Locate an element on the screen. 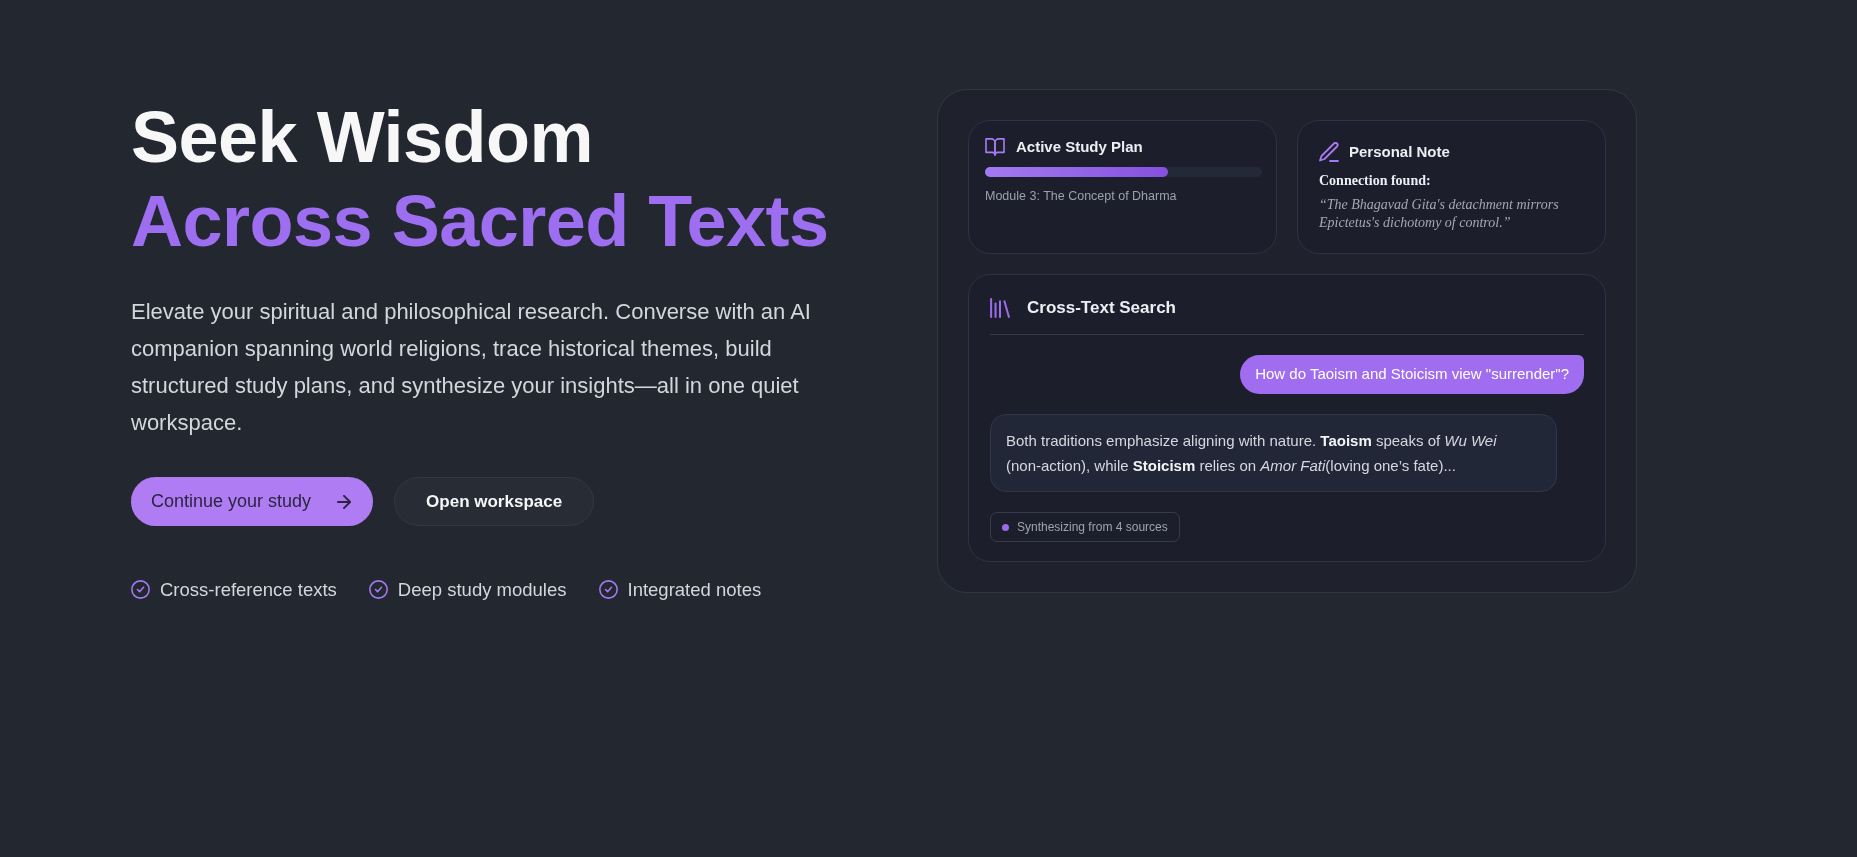 The width and height of the screenshot is (1857, 857). card-title: Personal Note is located at coordinates (1399, 151).